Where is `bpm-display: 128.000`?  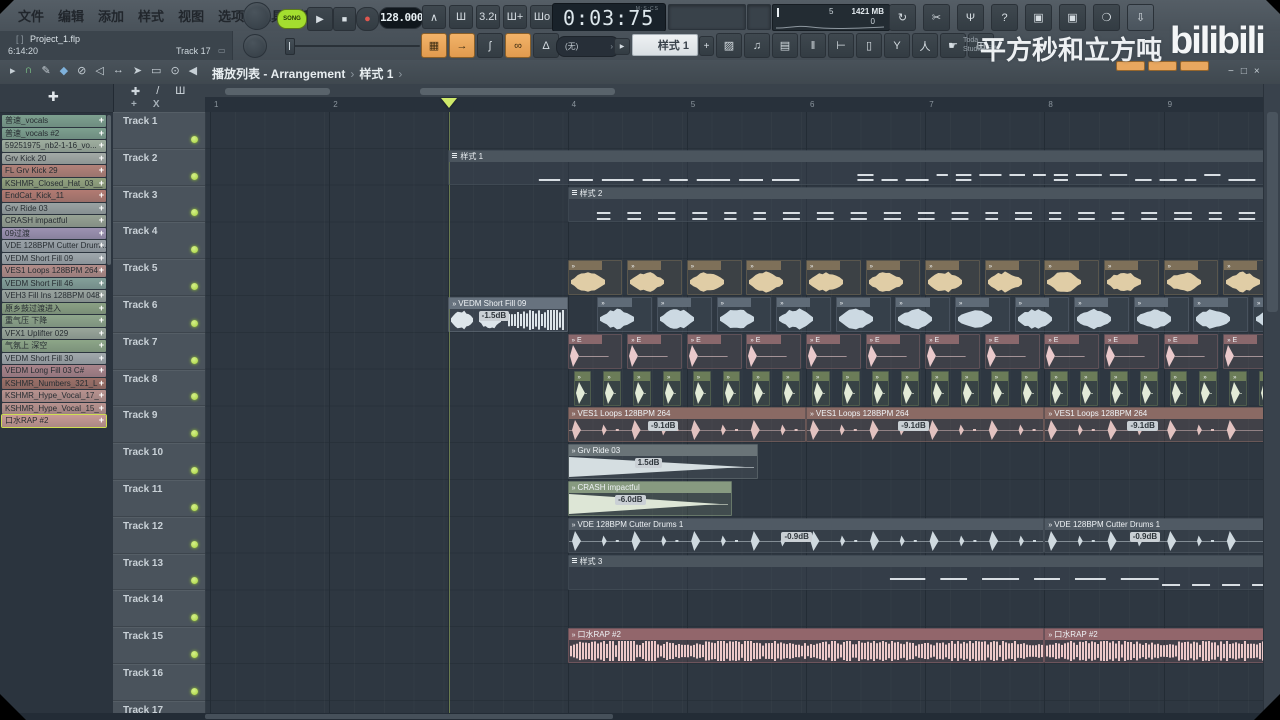 bpm-display: 128.000 is located at coordinates (401, 18).